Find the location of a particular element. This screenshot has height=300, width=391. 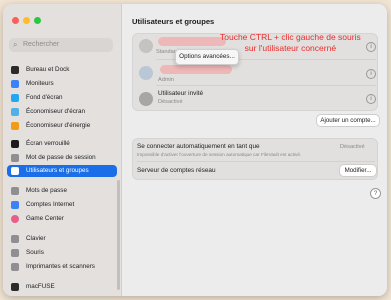

help-button: ? is located at coordinates (375, 193).